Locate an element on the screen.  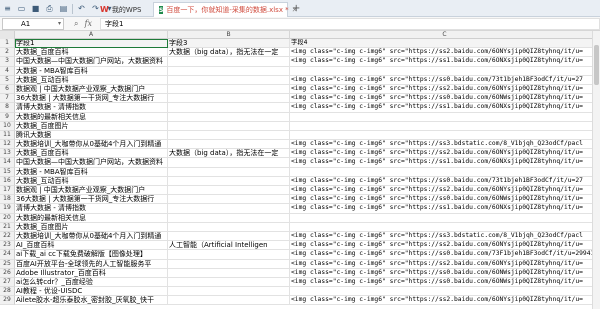
chevron-down-icon: ▾ is located at coordinates (59, 24).